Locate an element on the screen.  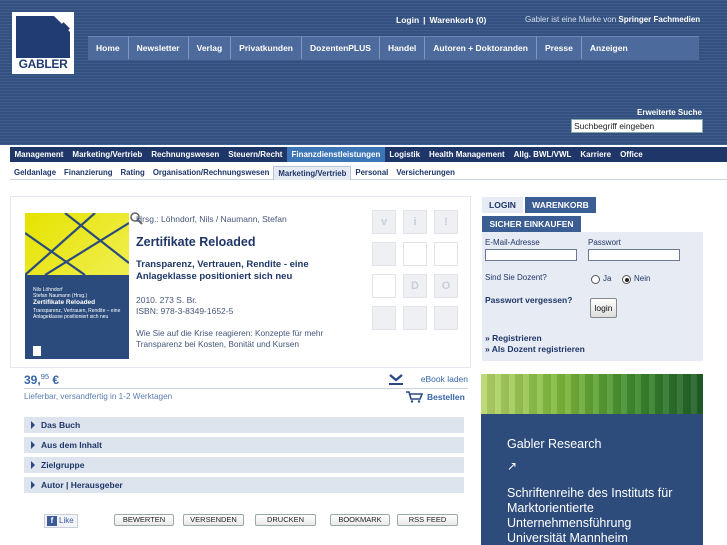
bar-chart-icon is located at coordinates (384, 318).